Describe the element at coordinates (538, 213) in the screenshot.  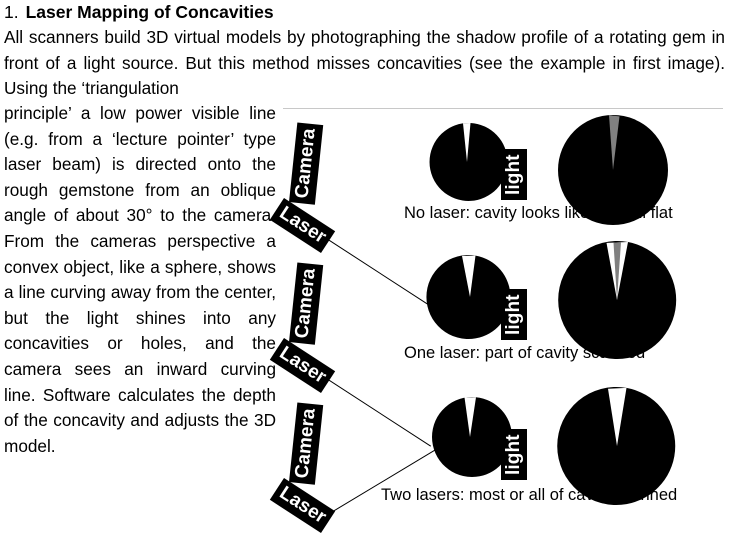
I see `caption-row1: No laser: cavity looks like a small flat` at that location.